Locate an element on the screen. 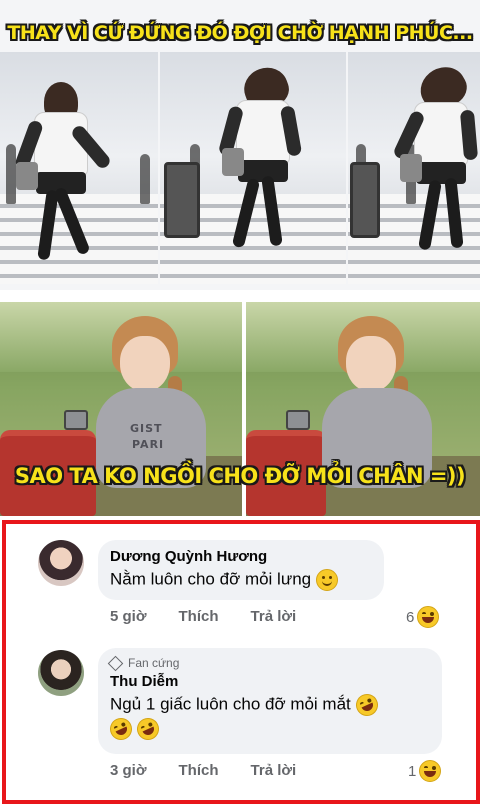  comment-text: Nằm luôn cho đỡ mỏi lưng is located at coordinates (241, 580).